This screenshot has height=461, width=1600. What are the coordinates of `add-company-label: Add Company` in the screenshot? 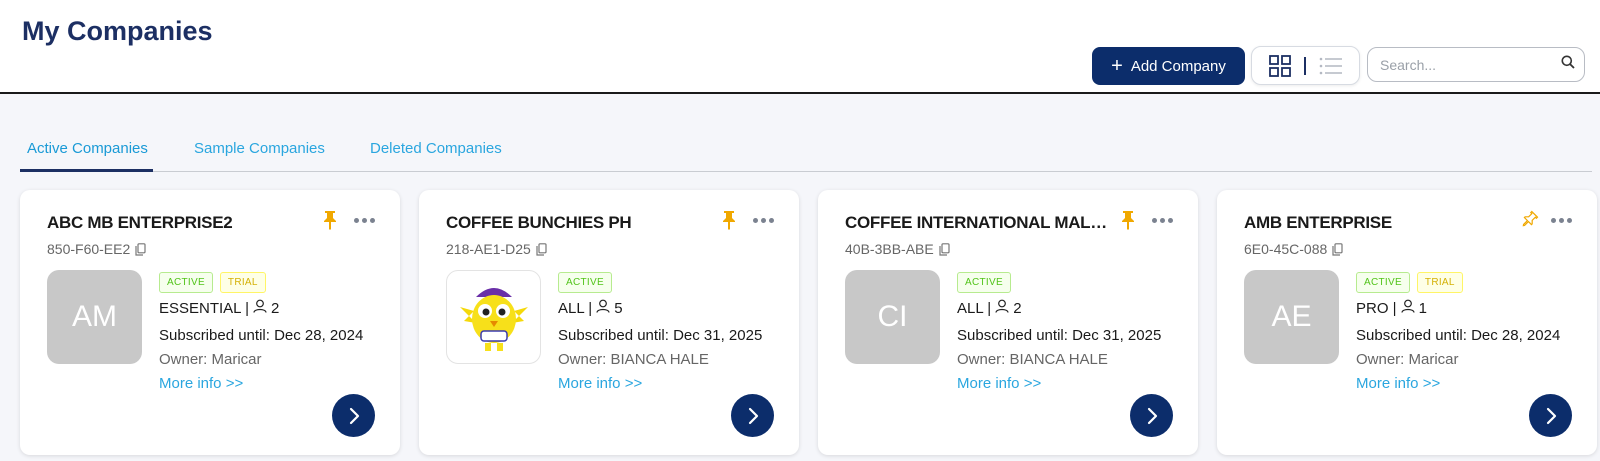 It's located at (1178, 66).